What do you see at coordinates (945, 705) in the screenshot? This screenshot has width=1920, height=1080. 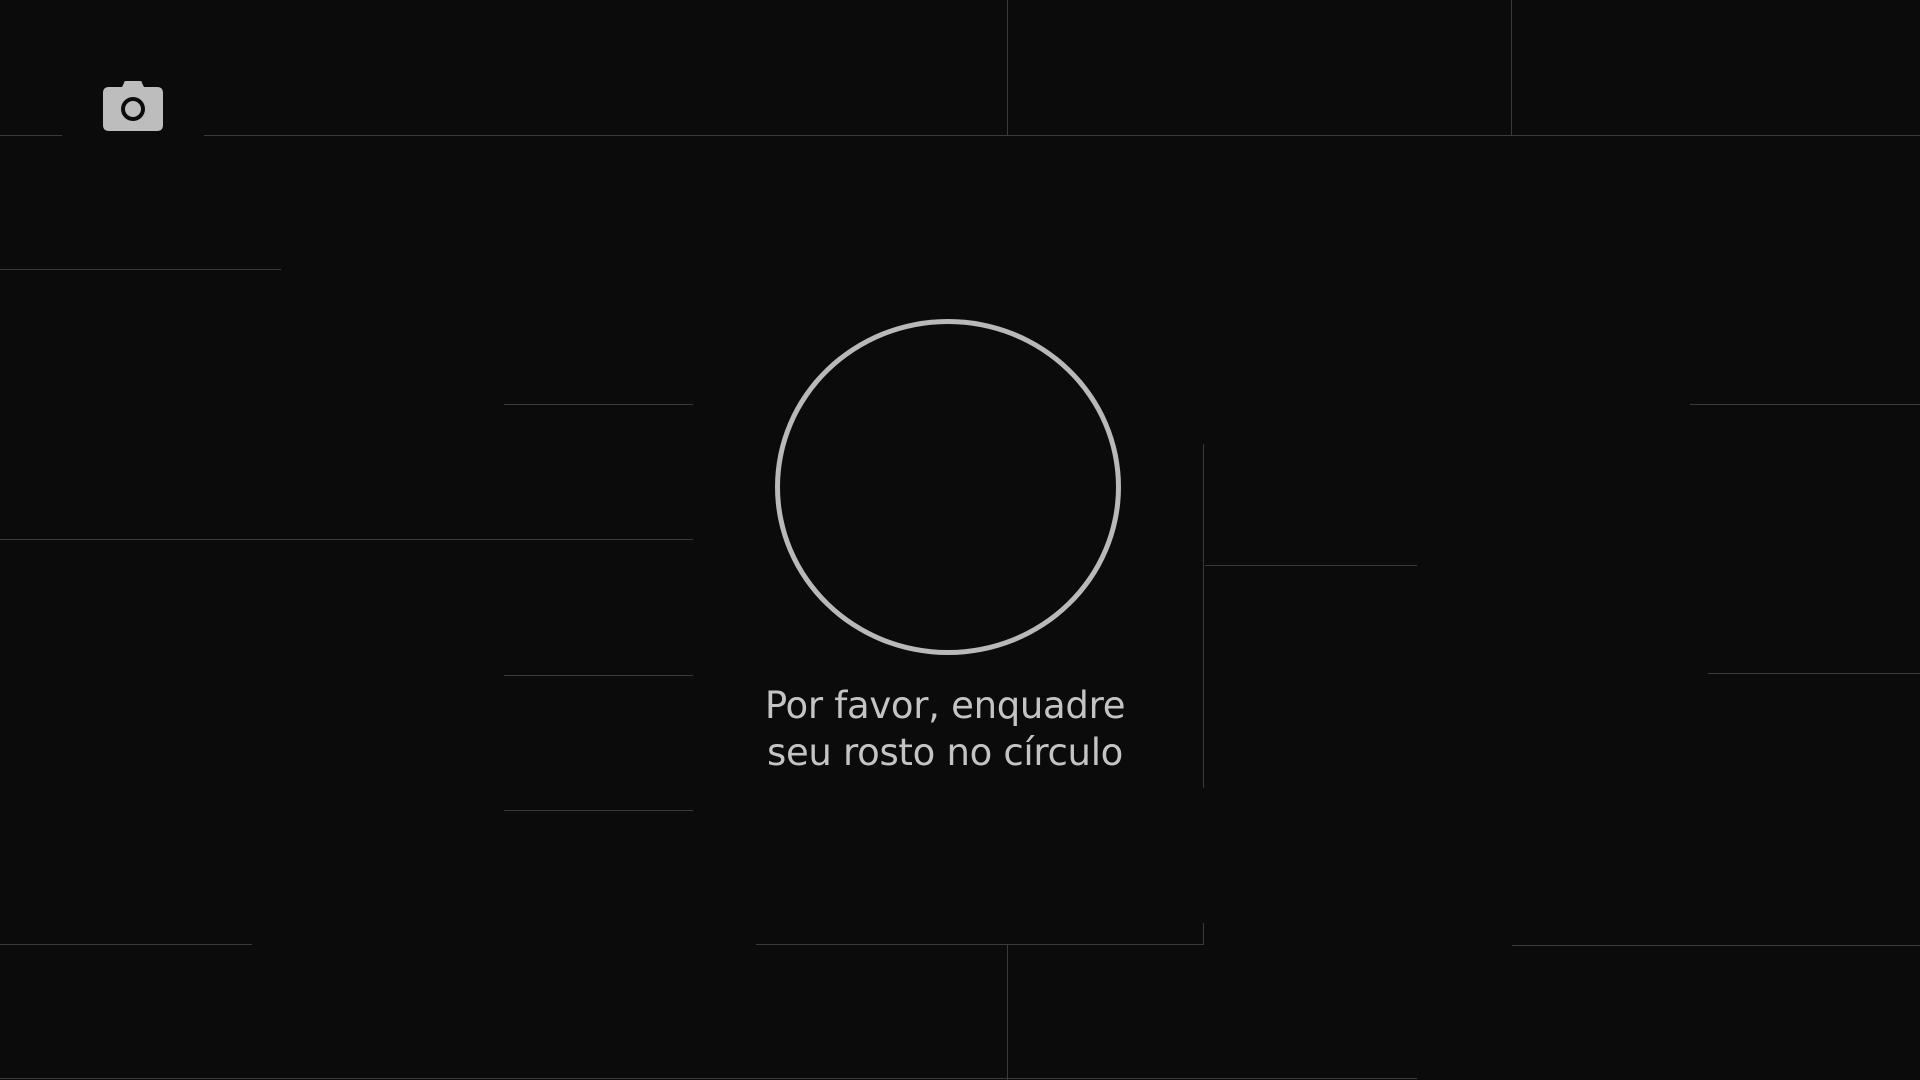 I see `instruction-line-1: Por favor, enquadre` at bounding box center [945, 705].